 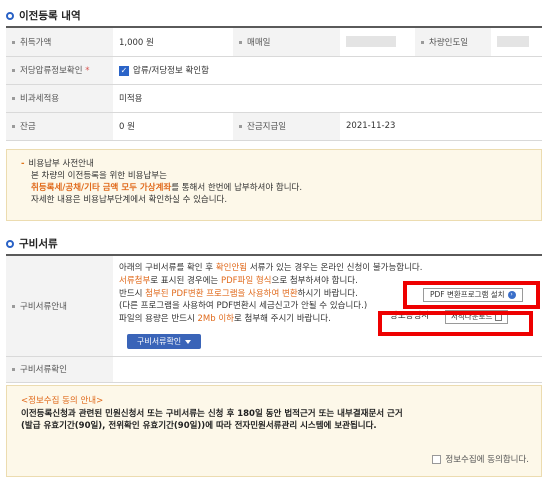 What do you see at coordinates (282, 319) in the screenshot?
I see `guide-text: 로 첨부해 주시기 바랍니다.` at bounding box center [282, 319].